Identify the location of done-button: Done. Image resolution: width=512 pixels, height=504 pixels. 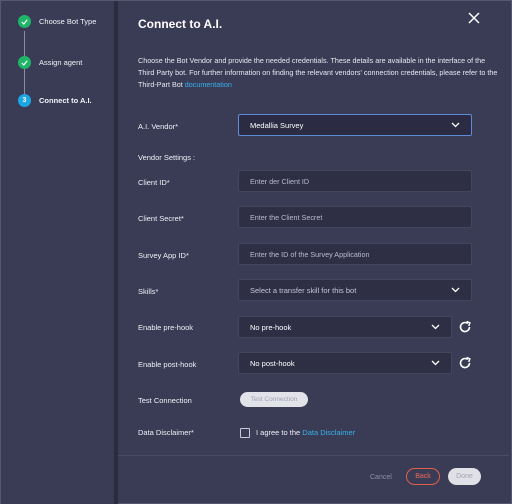
(464, 476).